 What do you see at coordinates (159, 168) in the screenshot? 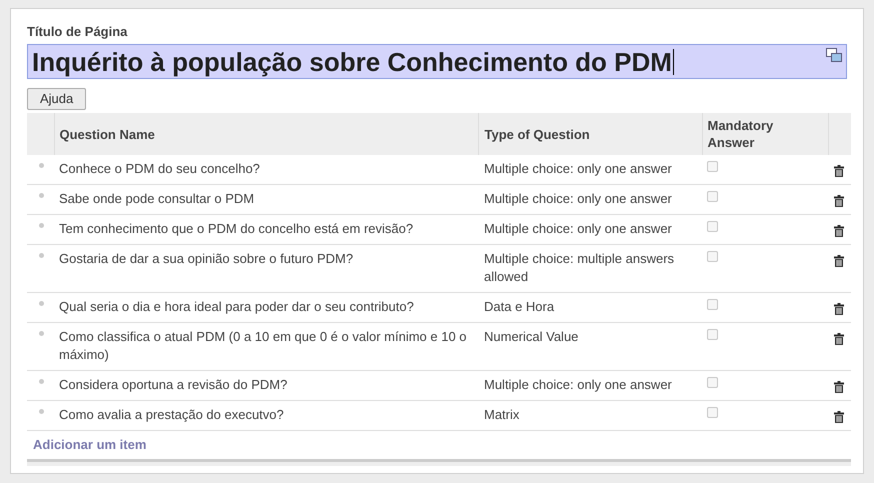
I see `table-cell: Conhece o PDM do seu concelho?` at bounding box center [159, 168].